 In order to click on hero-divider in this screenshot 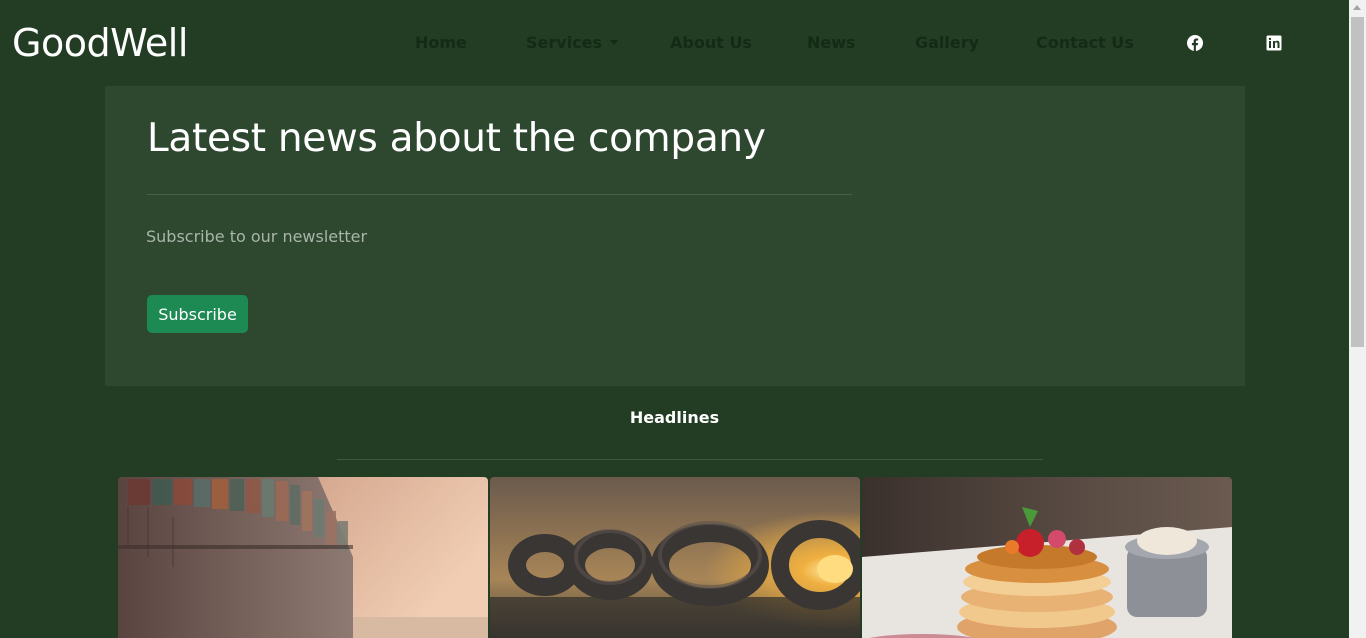, I will do `click(499, 194)`.